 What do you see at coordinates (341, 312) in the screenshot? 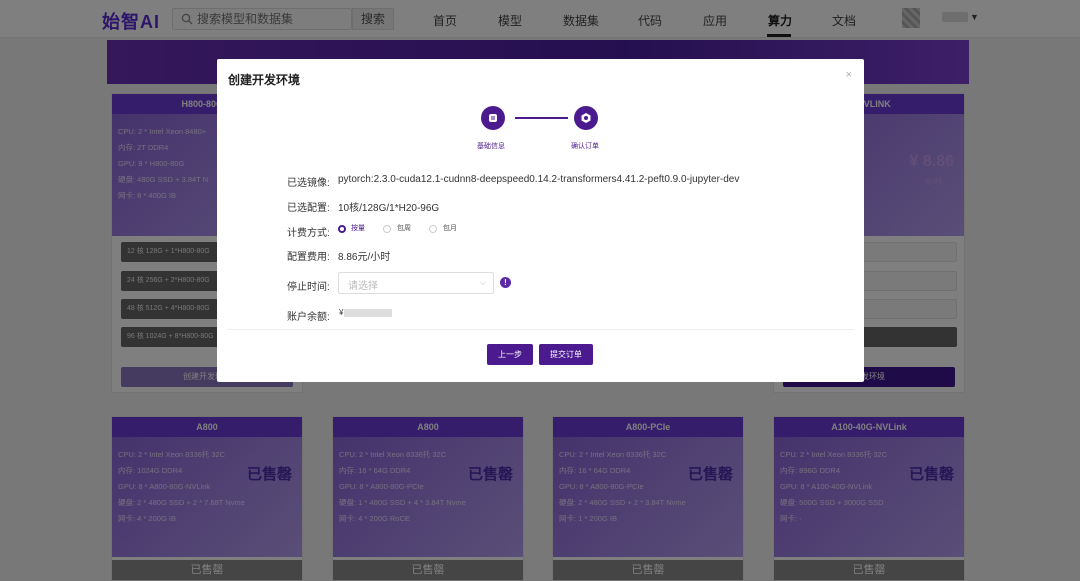
I see `balance-currency: ¥` at bounding box center [341, 312].